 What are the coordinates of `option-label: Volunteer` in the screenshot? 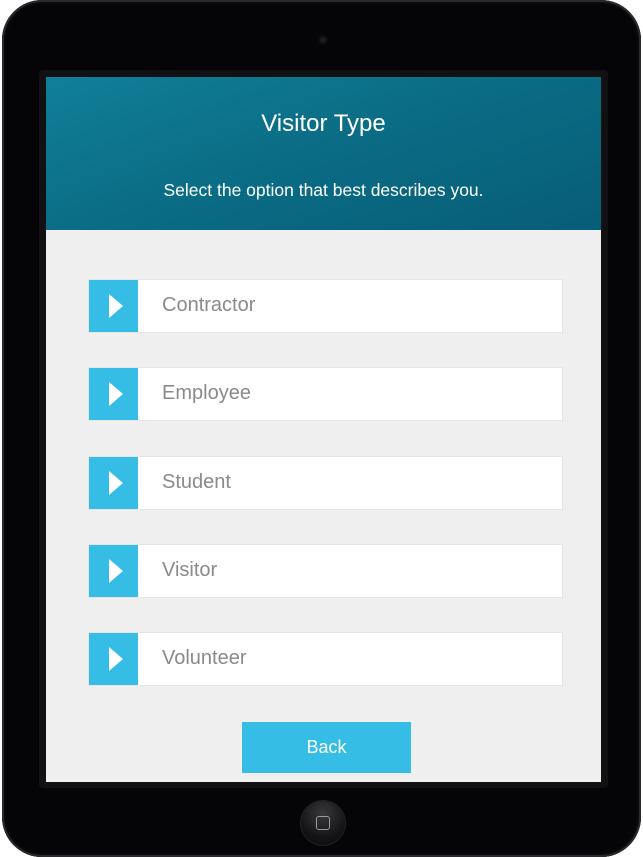 It's located at (204, 658).